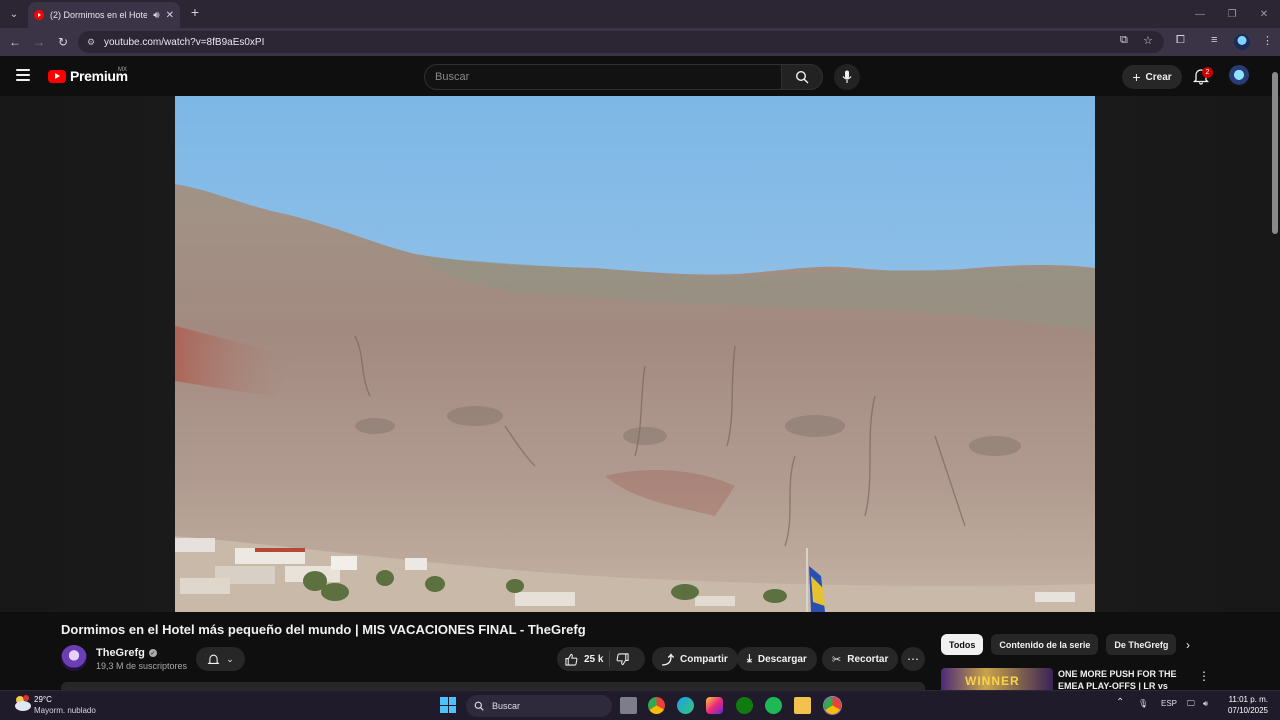  I want to click on taskbar-search-icon, so click(479, 706).